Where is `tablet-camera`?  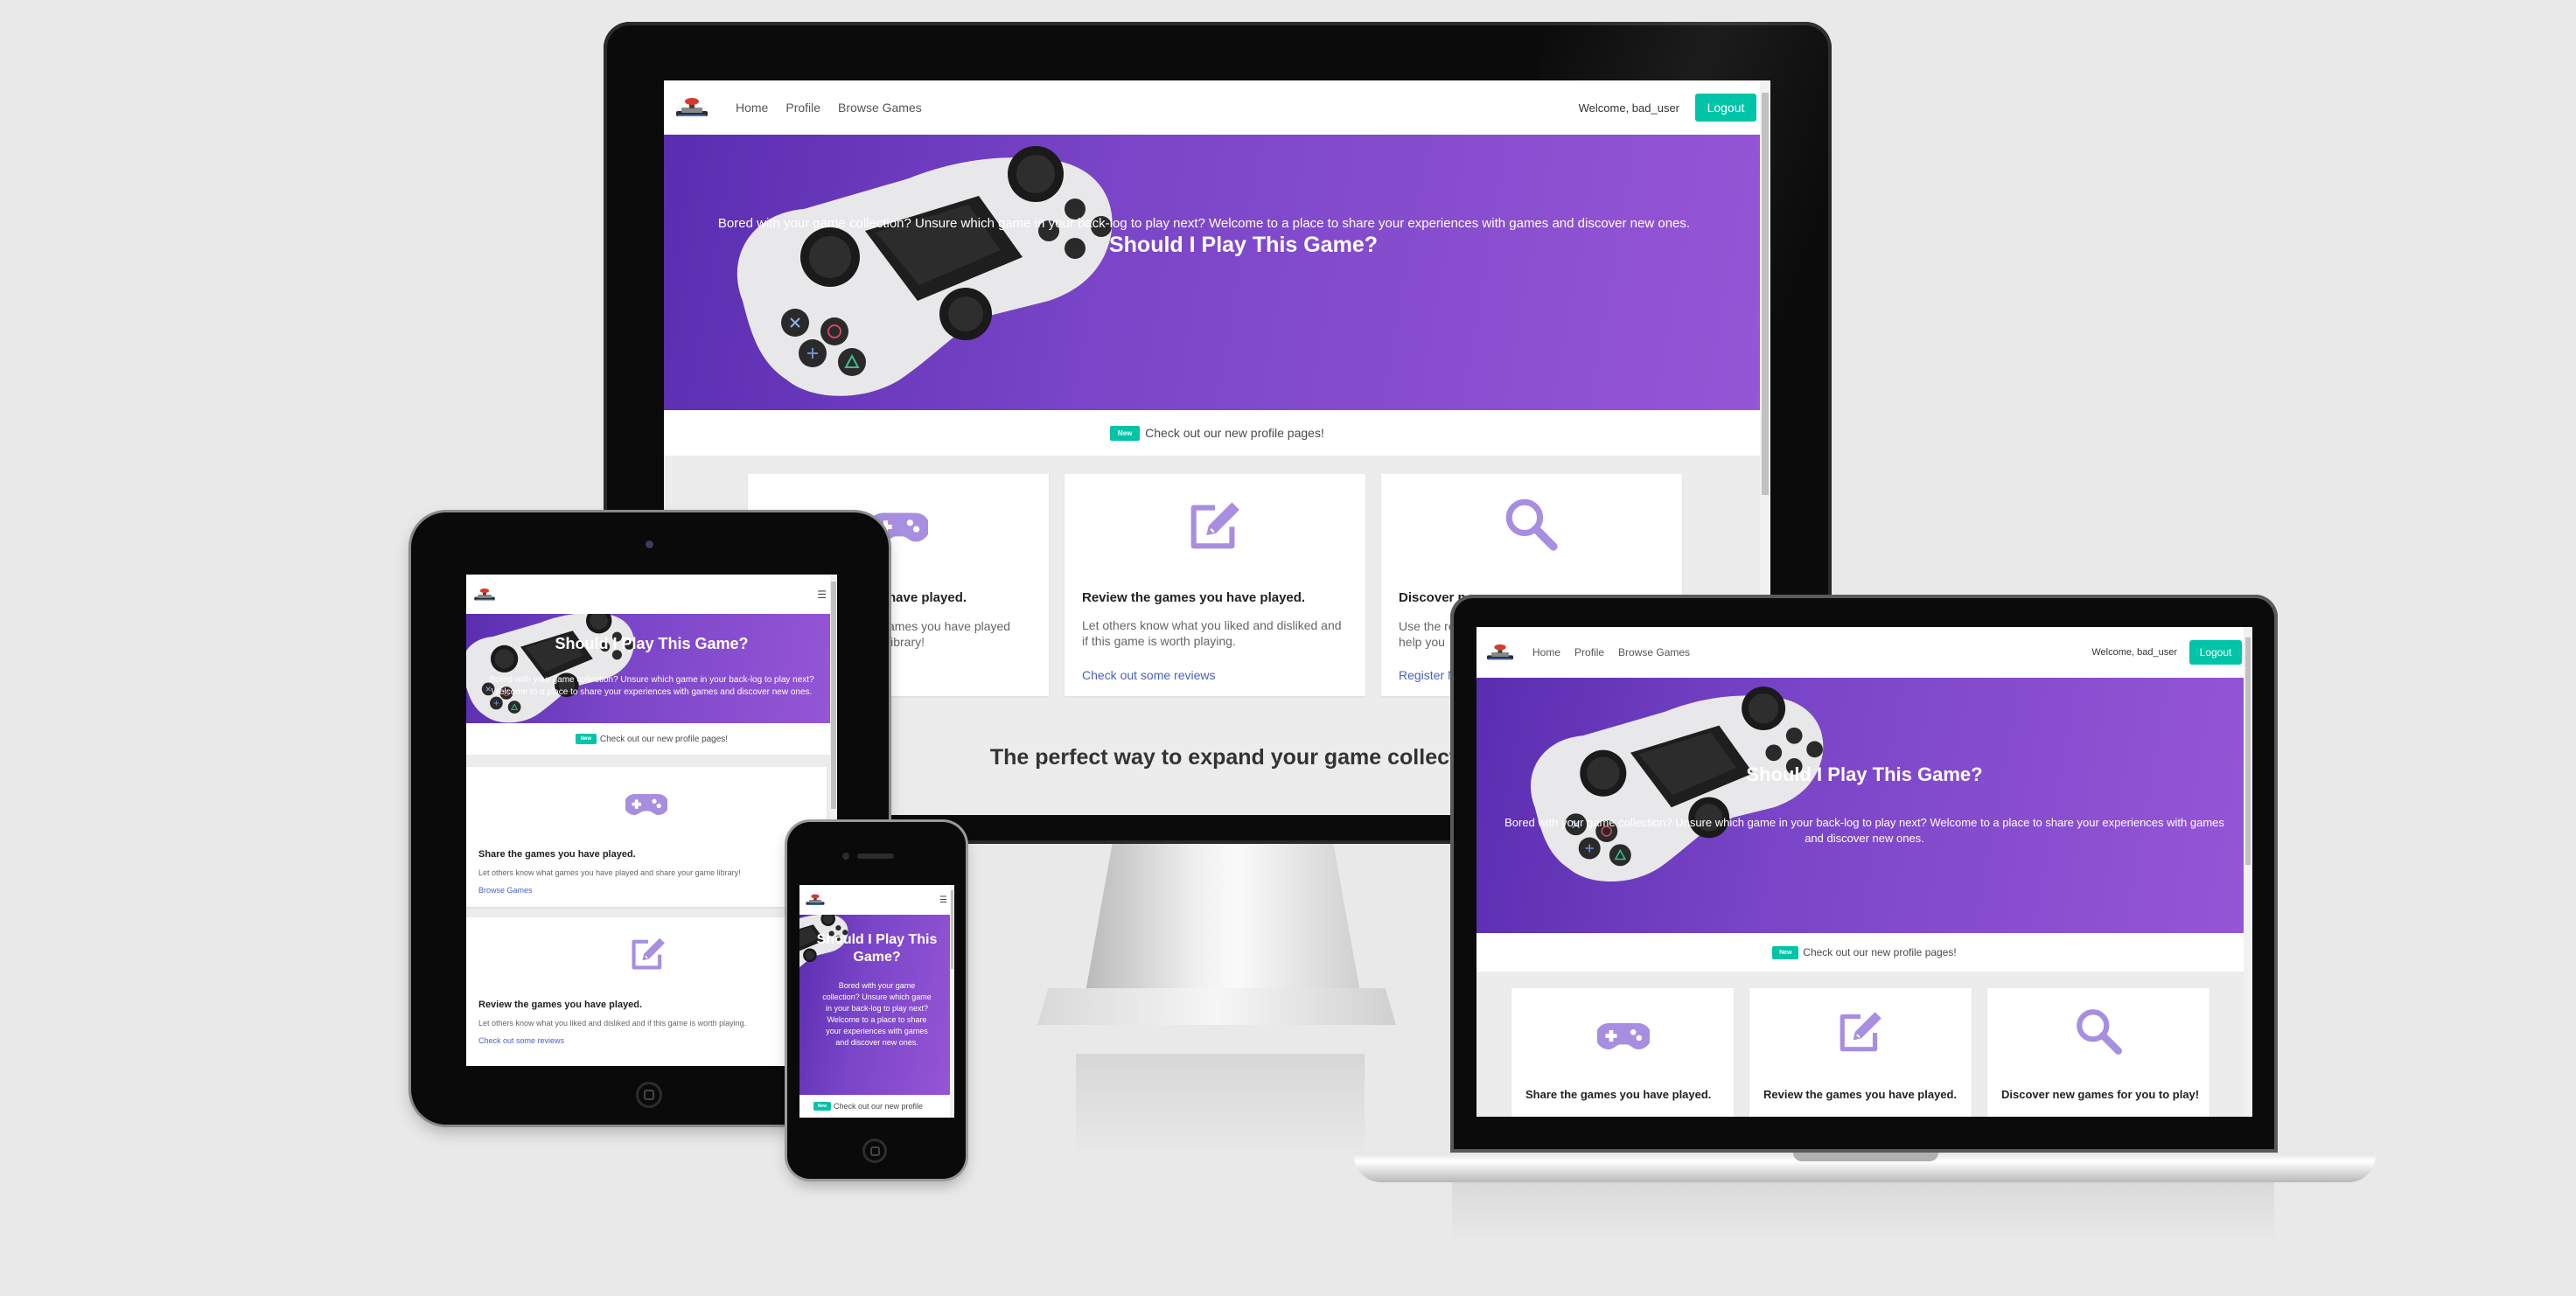 tablet-camera is located at coordinates (649, 544).